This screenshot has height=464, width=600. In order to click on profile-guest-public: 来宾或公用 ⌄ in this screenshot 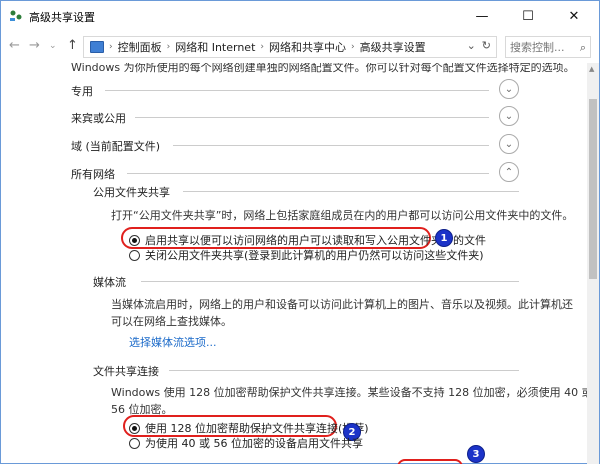, I will do `click(295, 117)`.